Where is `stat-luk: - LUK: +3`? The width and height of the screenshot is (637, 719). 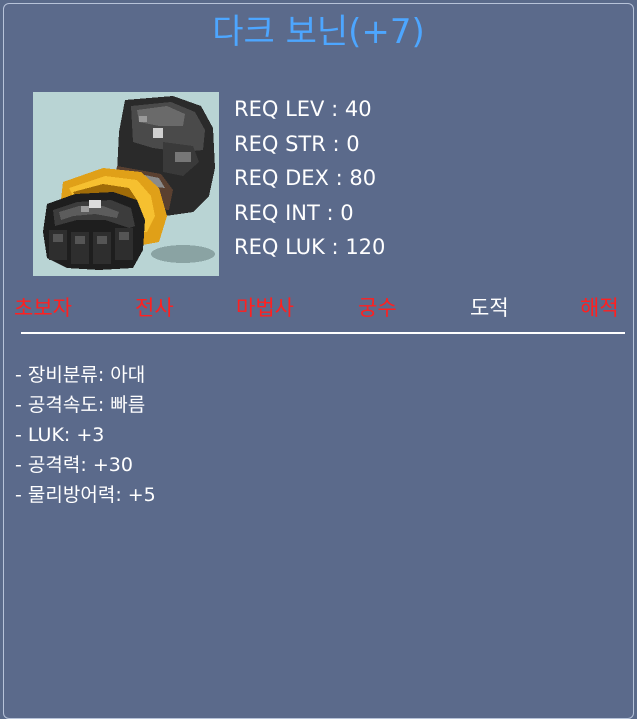
stat-luk: - LUK: +3 is located at coordinates (60, 435).